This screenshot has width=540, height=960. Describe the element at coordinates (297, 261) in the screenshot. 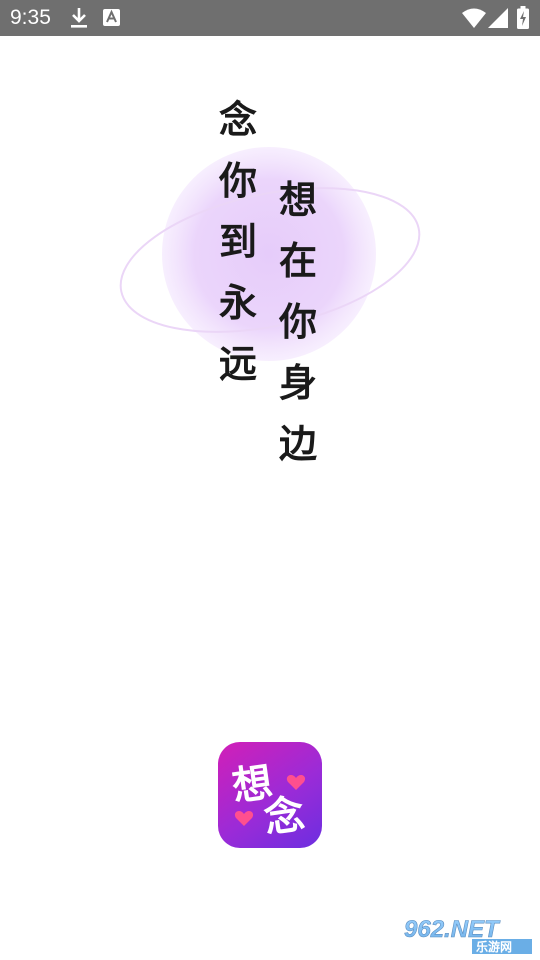

I see `slogan-char: 在` at that location.